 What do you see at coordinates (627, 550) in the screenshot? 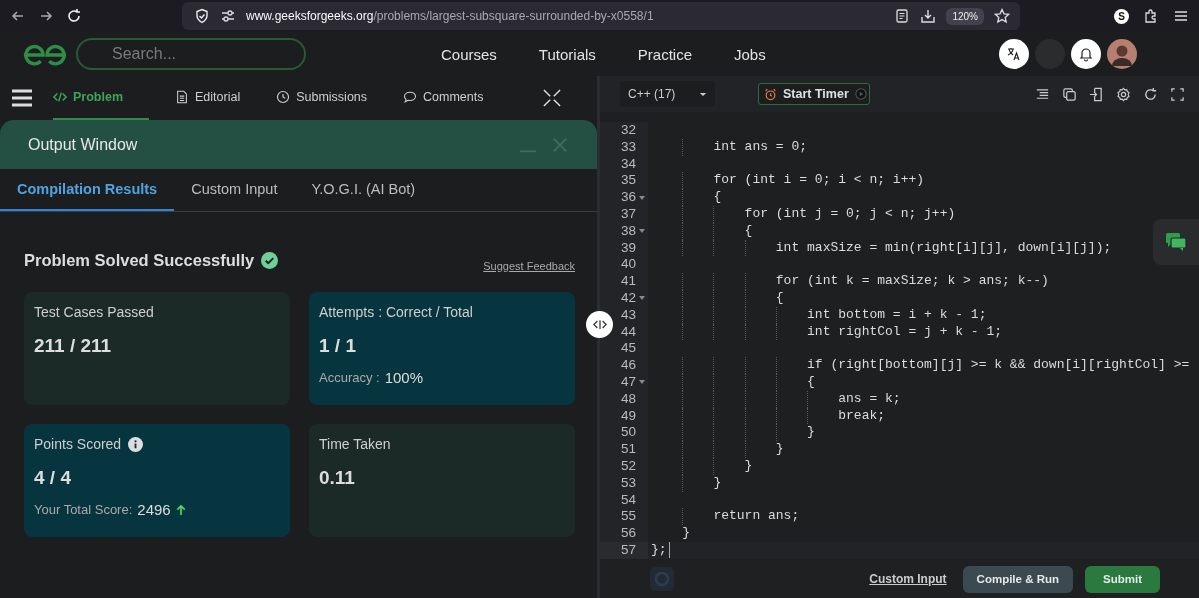
I see `line-number: 57` at bounding box center [627, 550].